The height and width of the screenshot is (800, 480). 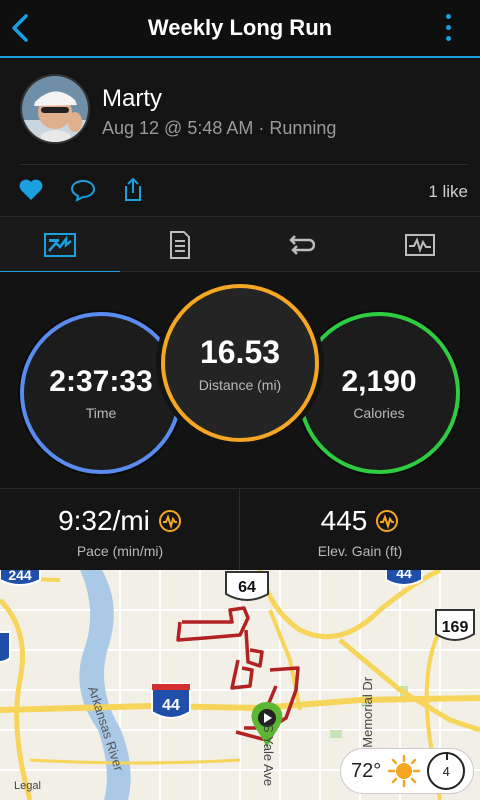 What do you see at coordinates (133, 189) in the screenshot?
I see `share-icon` at bounding box center [133, 189].